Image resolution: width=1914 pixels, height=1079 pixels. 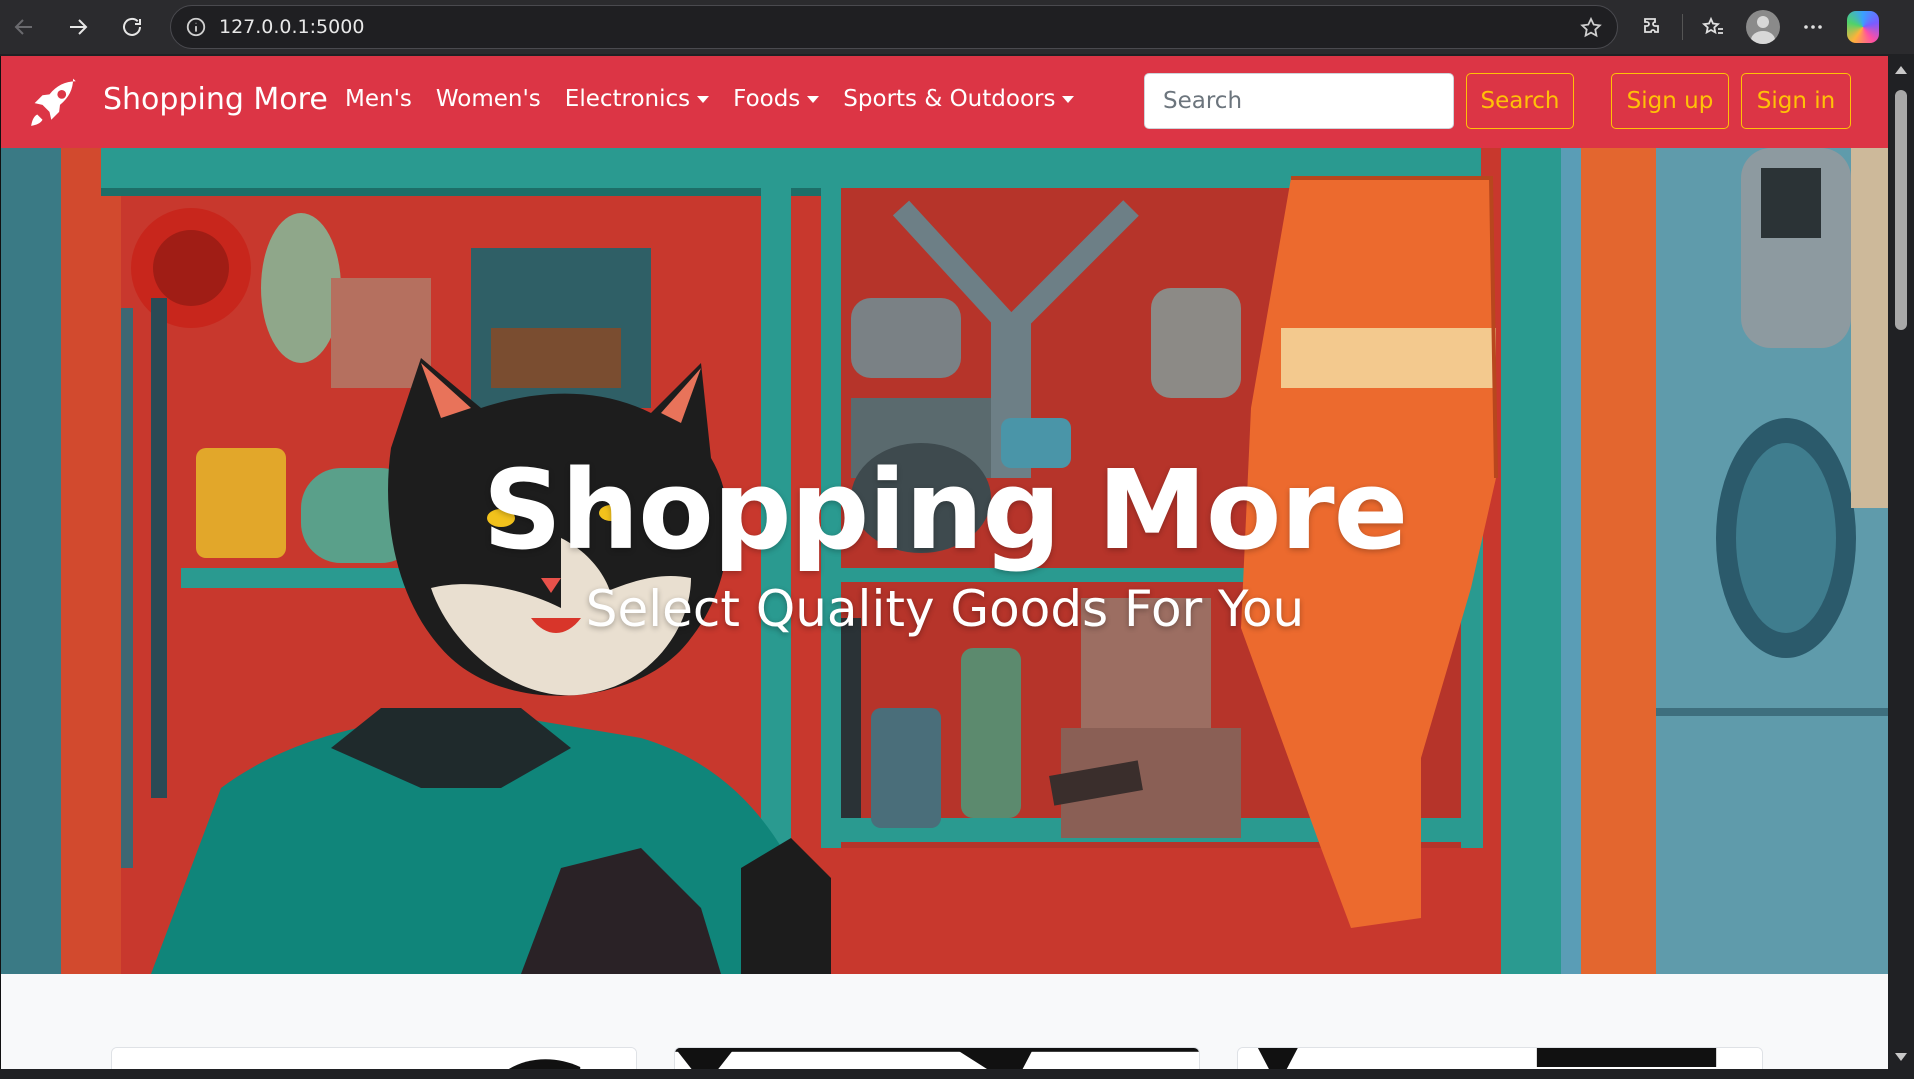 I want to click on avatar, so click(x=1763, y=27).